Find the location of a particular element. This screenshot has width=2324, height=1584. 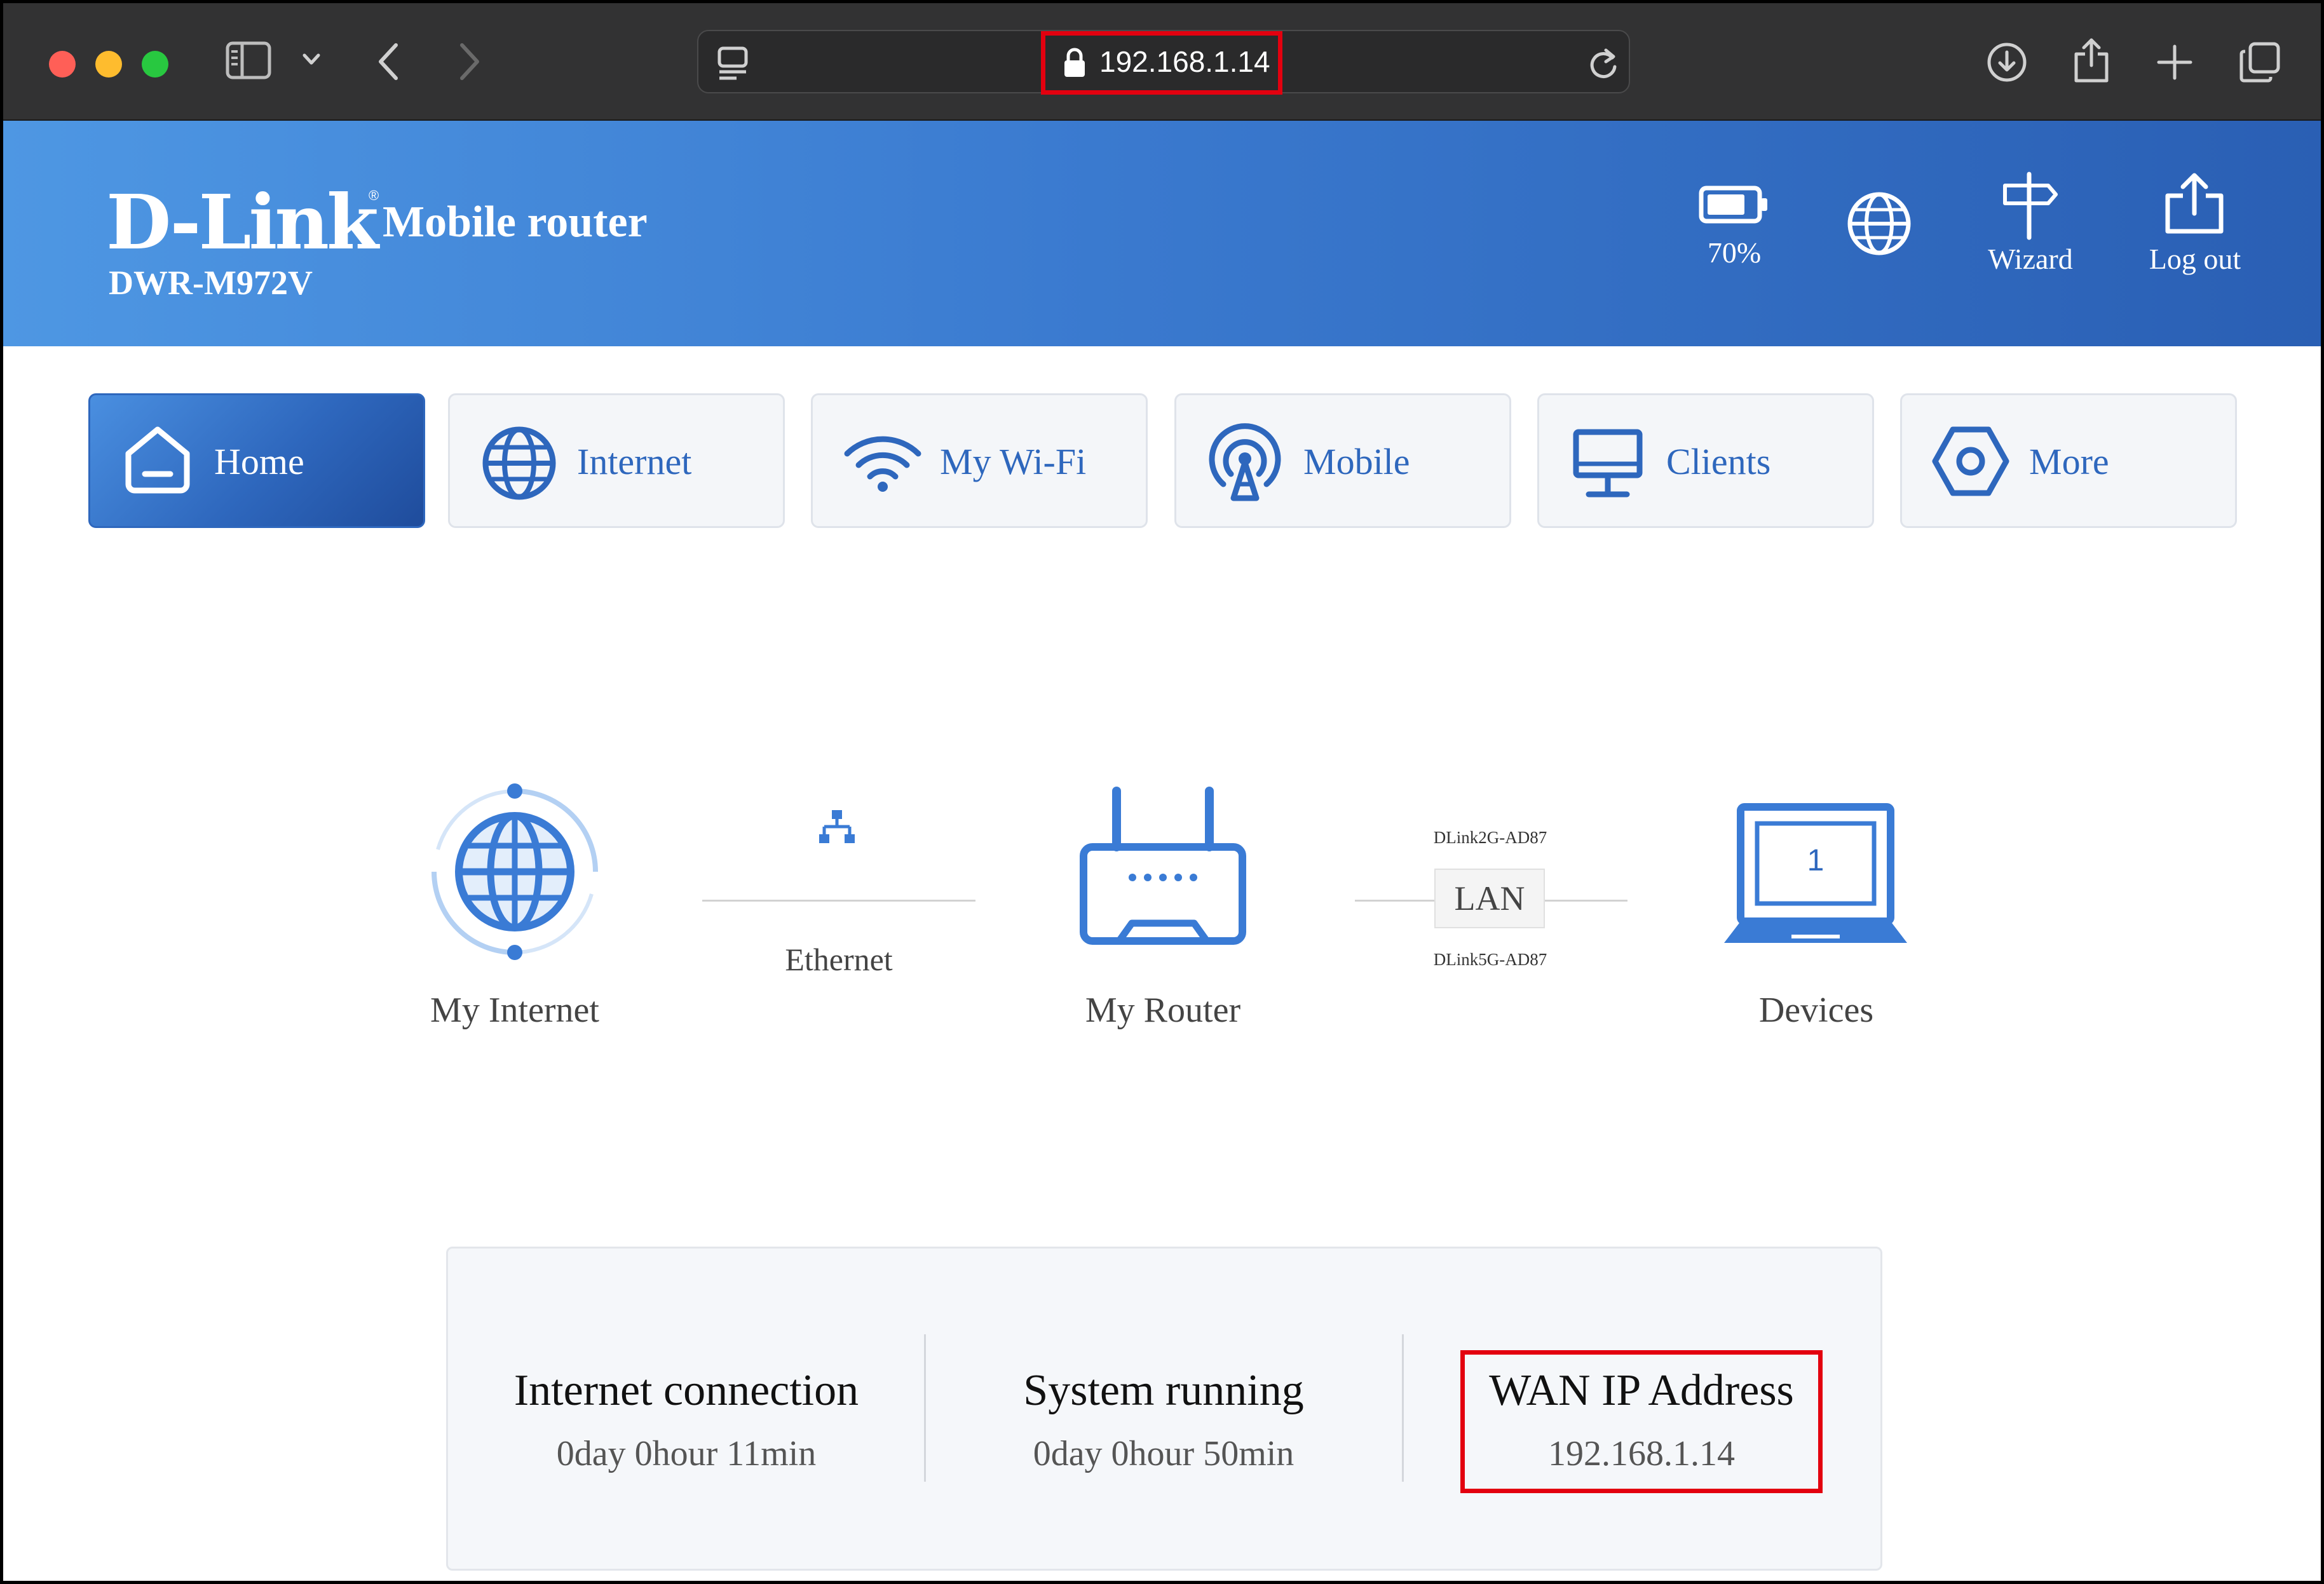

internet-globe-icon is located at coordinates (515, 874).